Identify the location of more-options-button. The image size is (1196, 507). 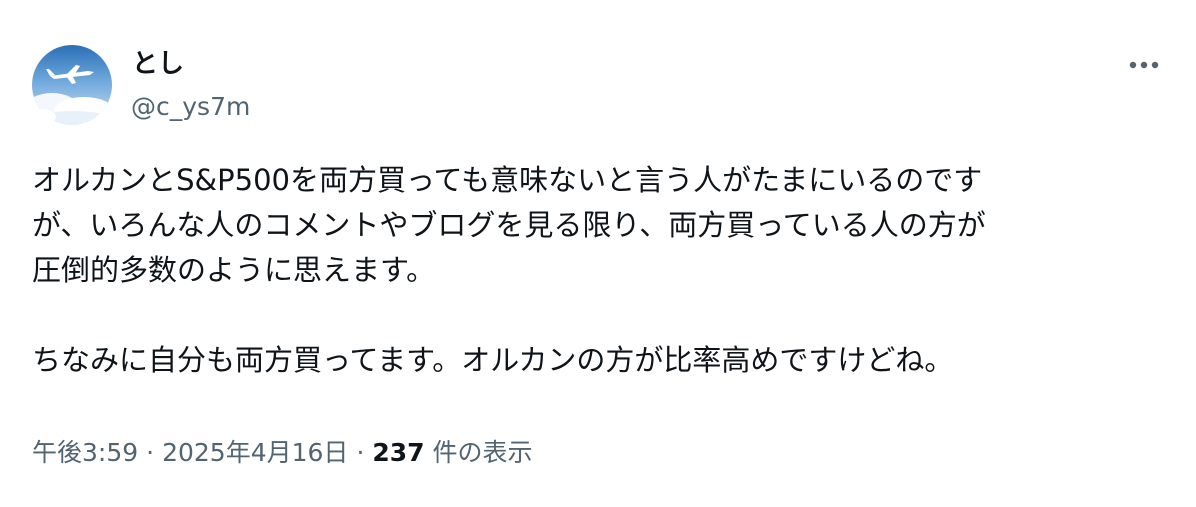
(1144, 65).